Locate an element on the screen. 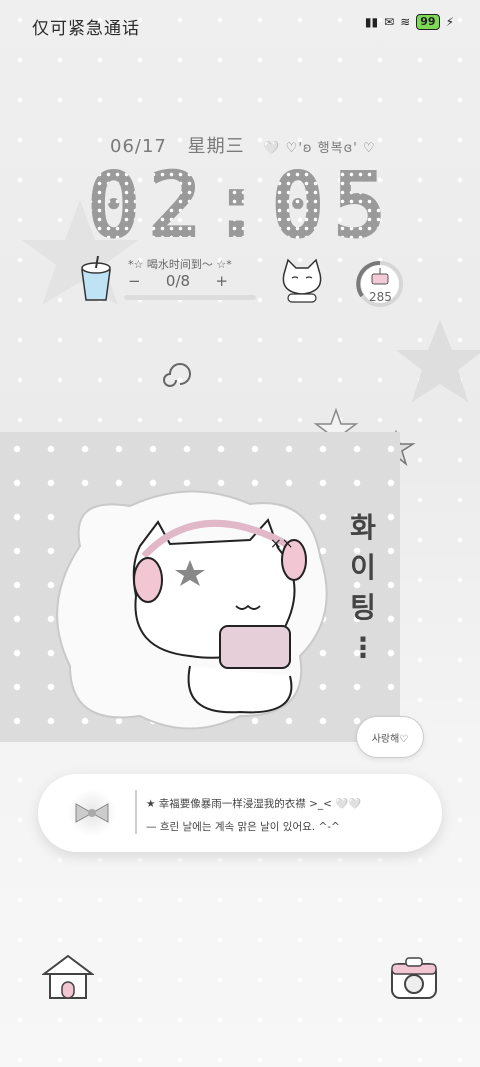 The height and width of the screenshot is (1067, 480). step-count: 285 is located at coordinates (380, 297).